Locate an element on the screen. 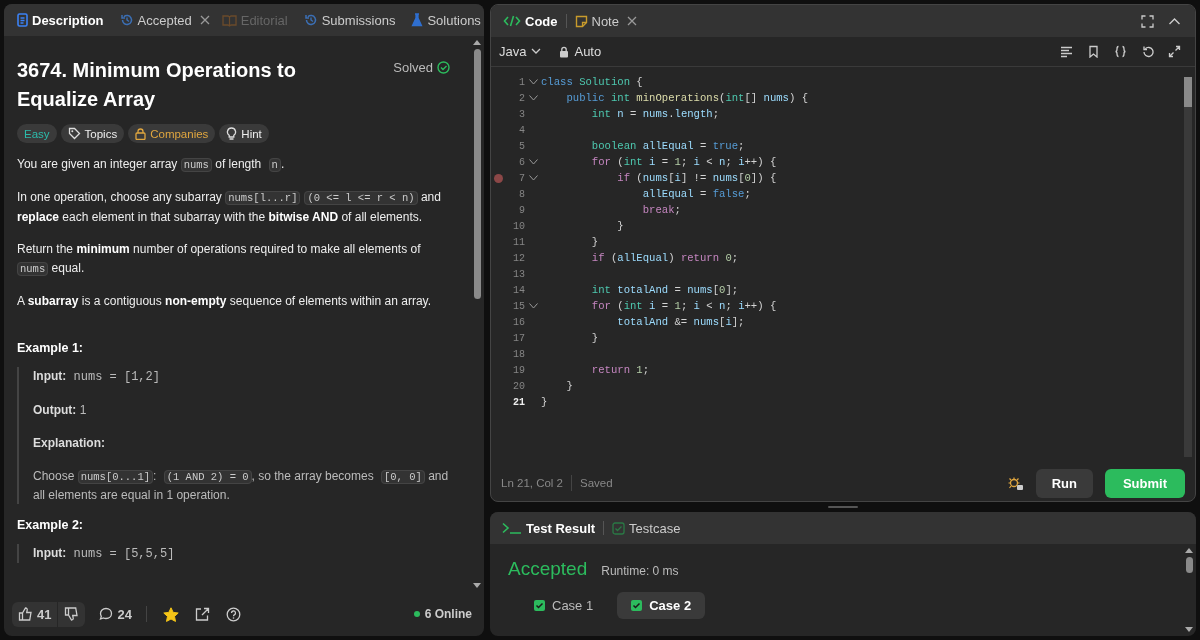 The width and height of the screenshot is (1200, 640). tab: Code is located at coordinates (530, 21).